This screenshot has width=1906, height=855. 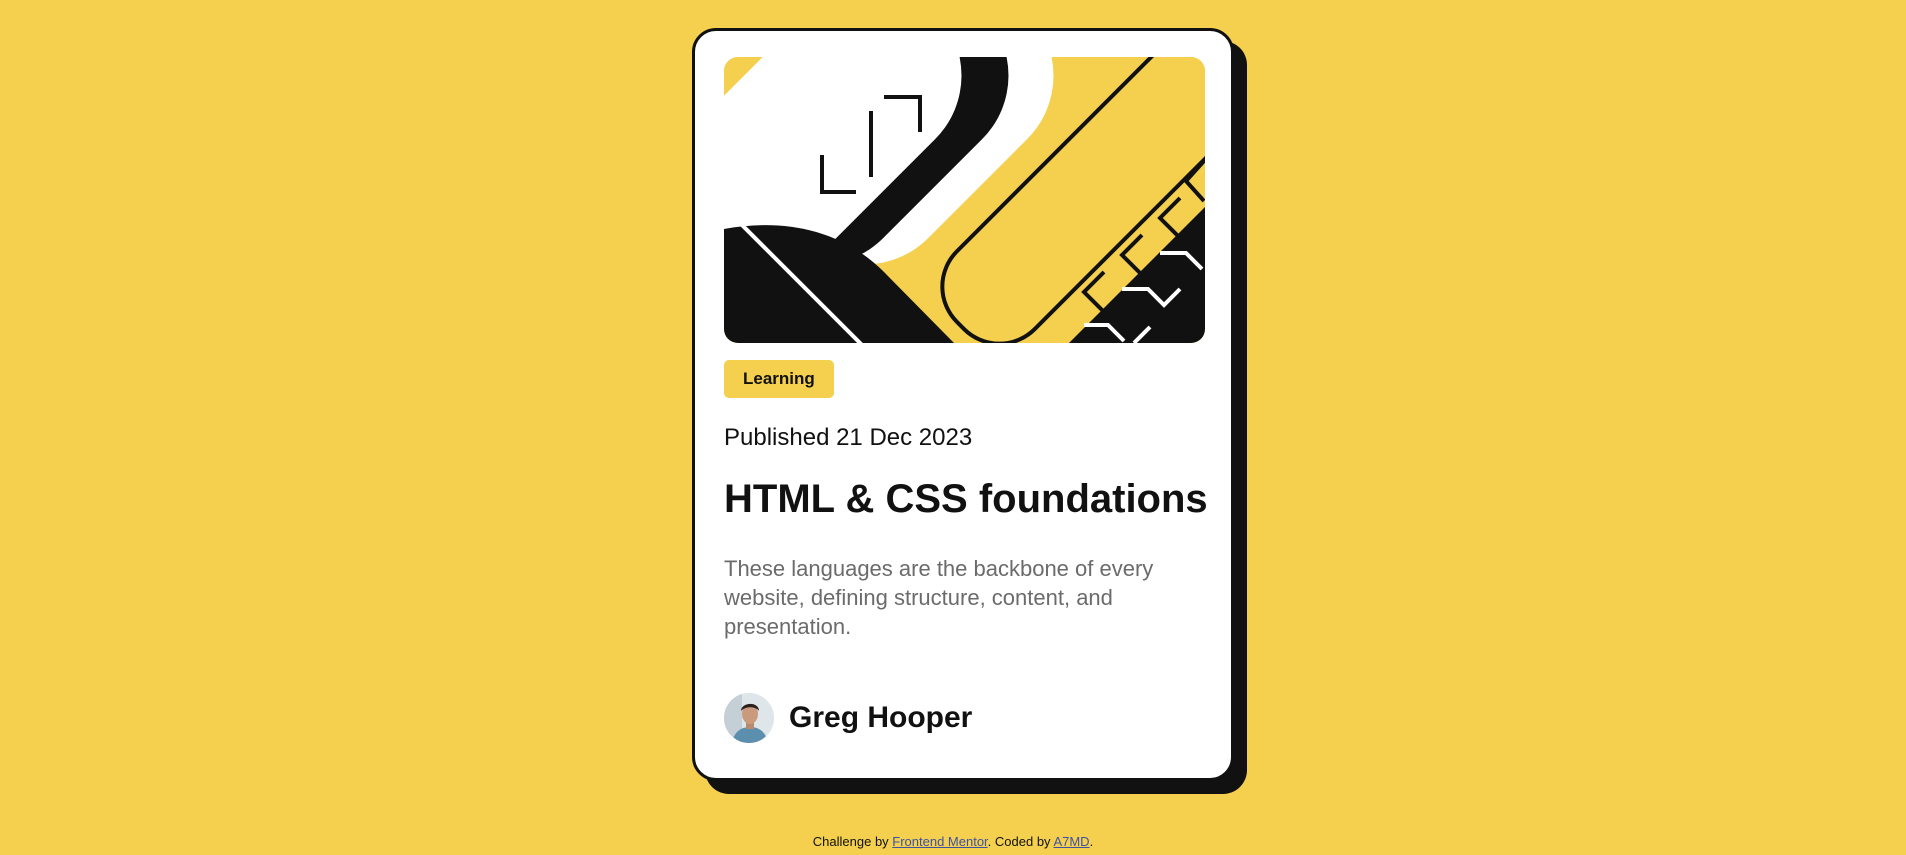 I want to click on author-avatar, so click(x=749, y=718).